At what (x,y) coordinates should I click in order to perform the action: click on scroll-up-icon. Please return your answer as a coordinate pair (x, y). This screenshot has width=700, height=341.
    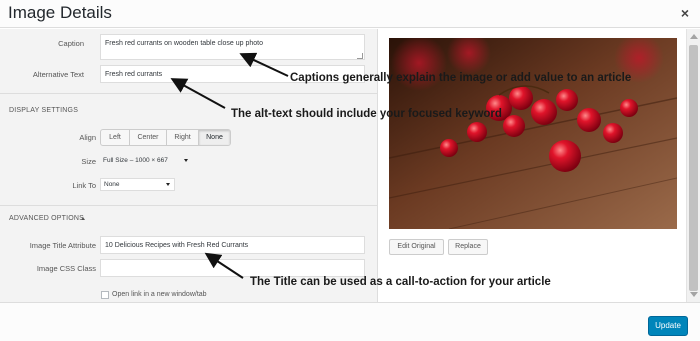
    Looking at the image, I should click on (694, 36).